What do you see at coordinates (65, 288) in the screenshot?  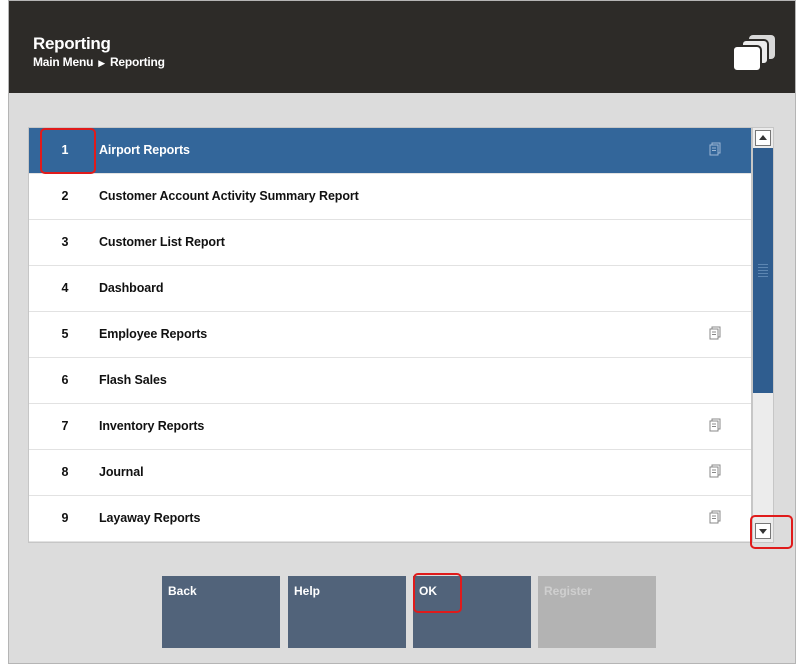 I see `menu-item-number: 4` at bounding box center [65, 288].